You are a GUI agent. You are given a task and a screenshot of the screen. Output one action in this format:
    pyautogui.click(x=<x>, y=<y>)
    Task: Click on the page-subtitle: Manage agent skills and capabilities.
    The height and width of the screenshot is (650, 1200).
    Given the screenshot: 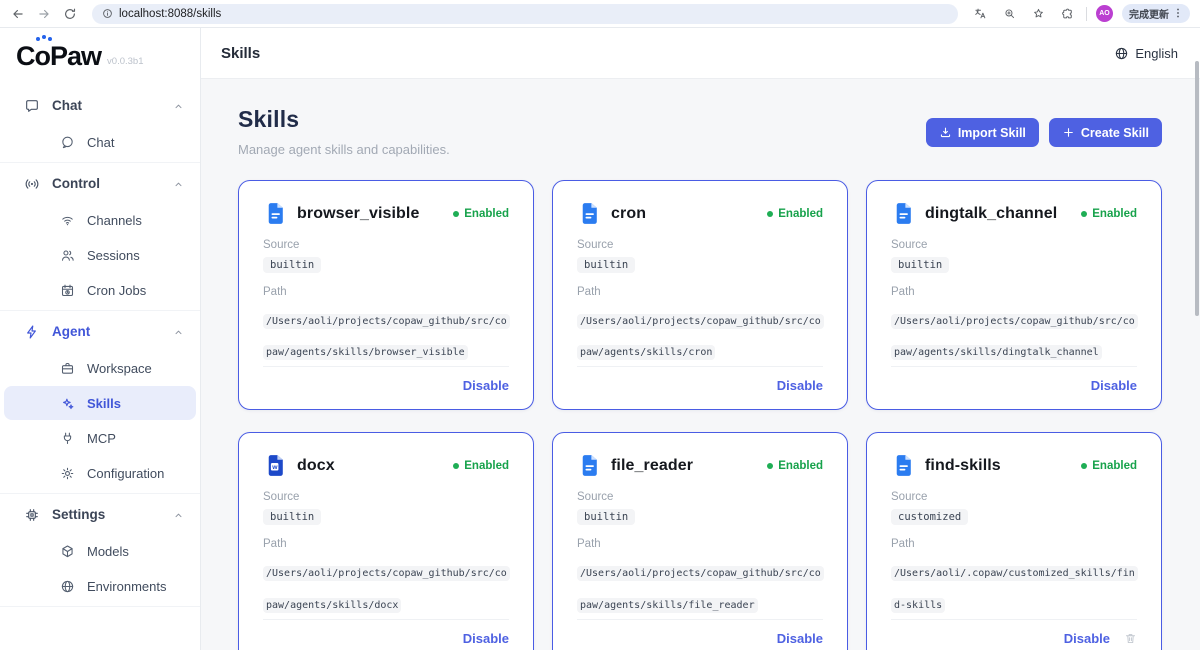 What is the action you would take?
    pyautogui.click(x=344, y=149)
    